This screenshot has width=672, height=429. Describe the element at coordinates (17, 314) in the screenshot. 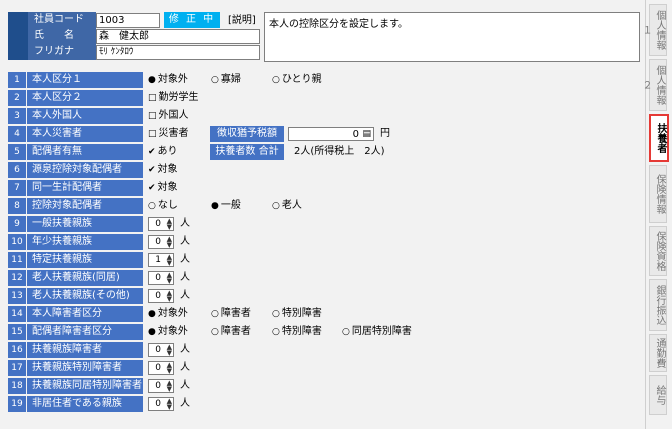

I see `row-number: 14` at that location.